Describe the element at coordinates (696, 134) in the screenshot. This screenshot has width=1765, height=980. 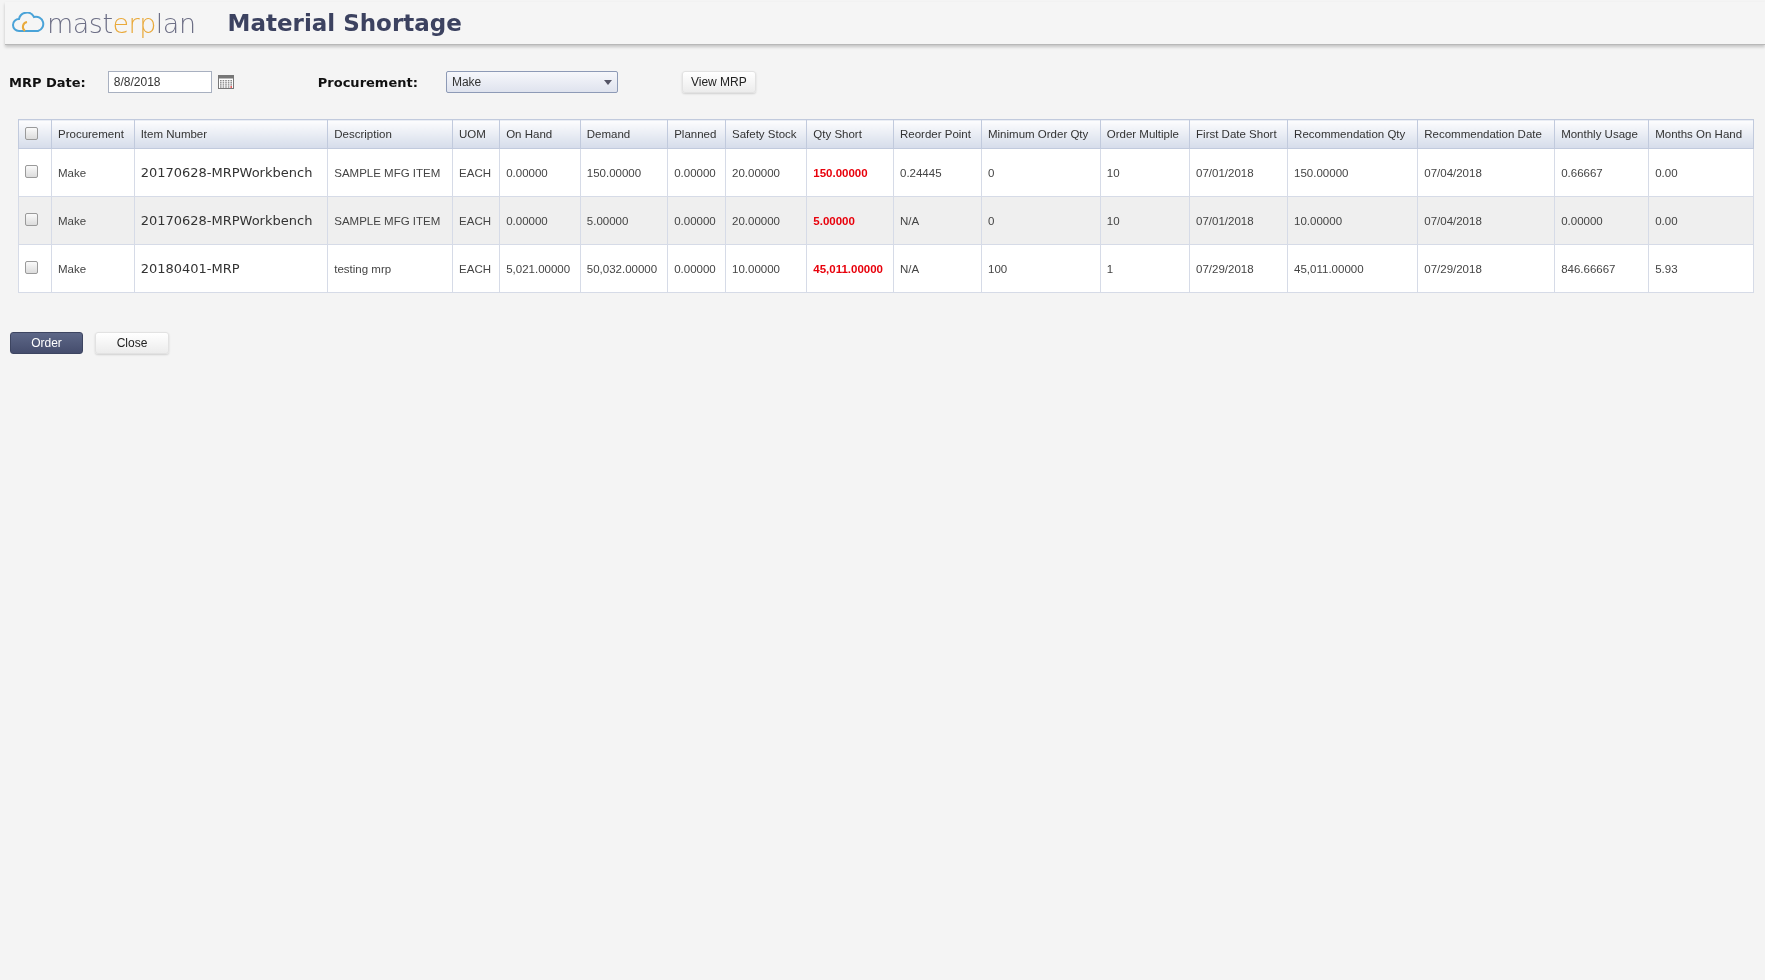
I see `column-header: Planned` at that location.